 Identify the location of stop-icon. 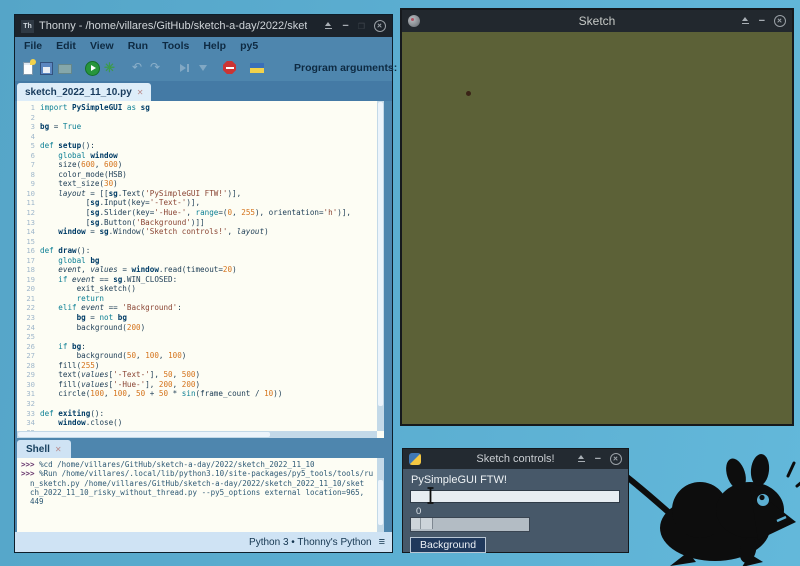
(230, 68).